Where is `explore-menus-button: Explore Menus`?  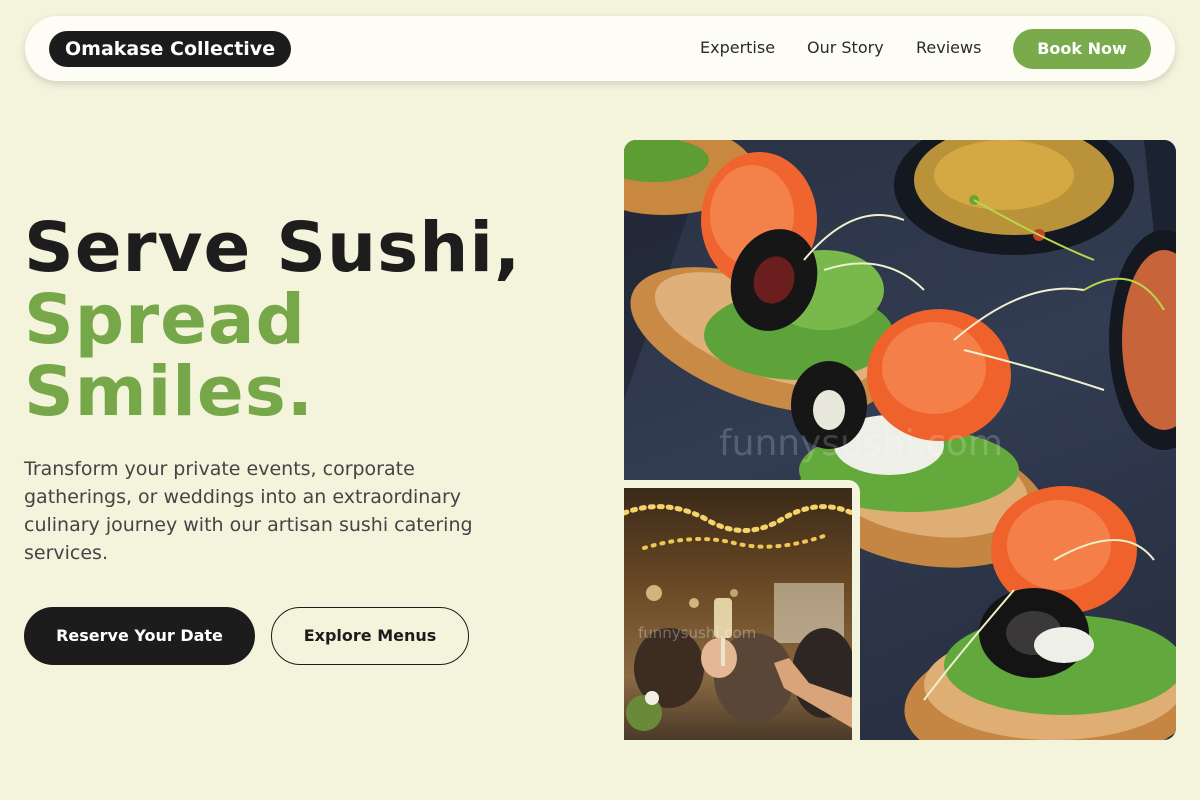 explore-menus-button: Explore Menus is located at coordinates (370, 636).